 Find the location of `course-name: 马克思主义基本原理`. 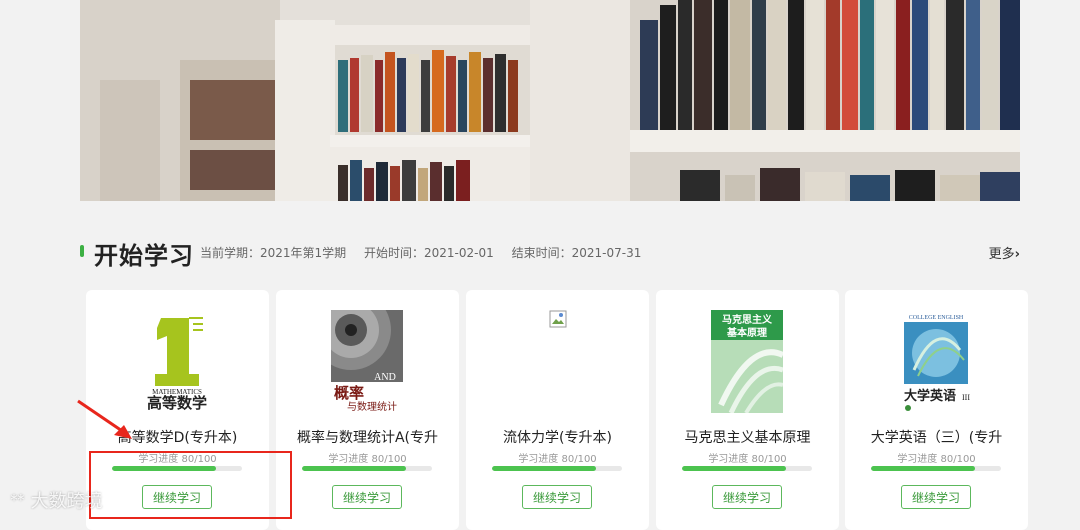

course-name: 马克思主义基本原理 is located at coordinates (747, 437).